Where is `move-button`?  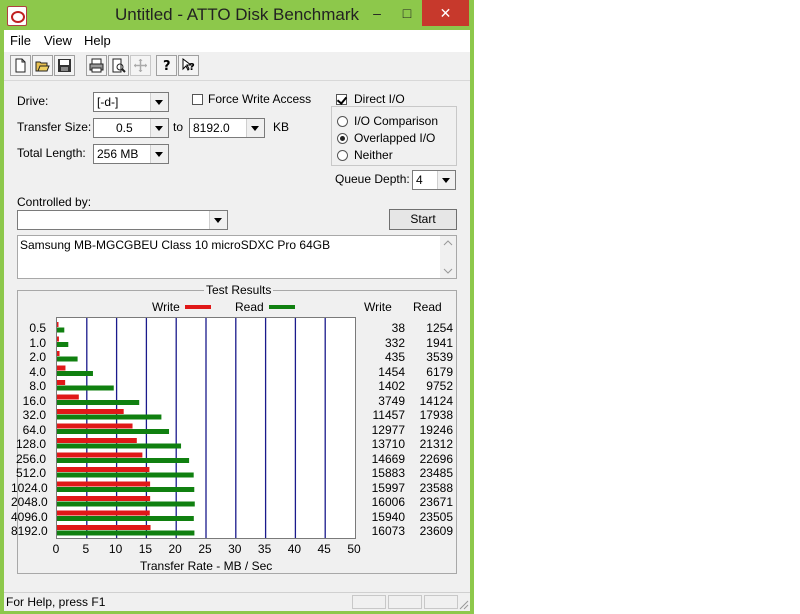 move-button is located at coordinates (140, 65).